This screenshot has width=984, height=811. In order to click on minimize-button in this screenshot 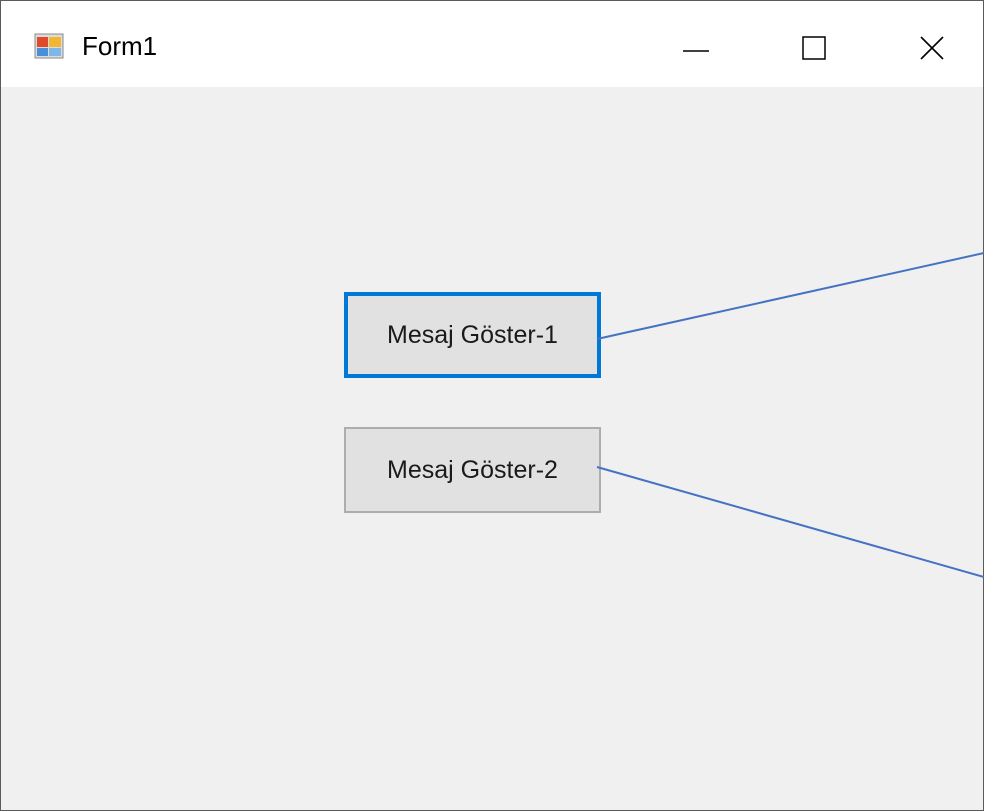, I will do `click(696, 48)`.